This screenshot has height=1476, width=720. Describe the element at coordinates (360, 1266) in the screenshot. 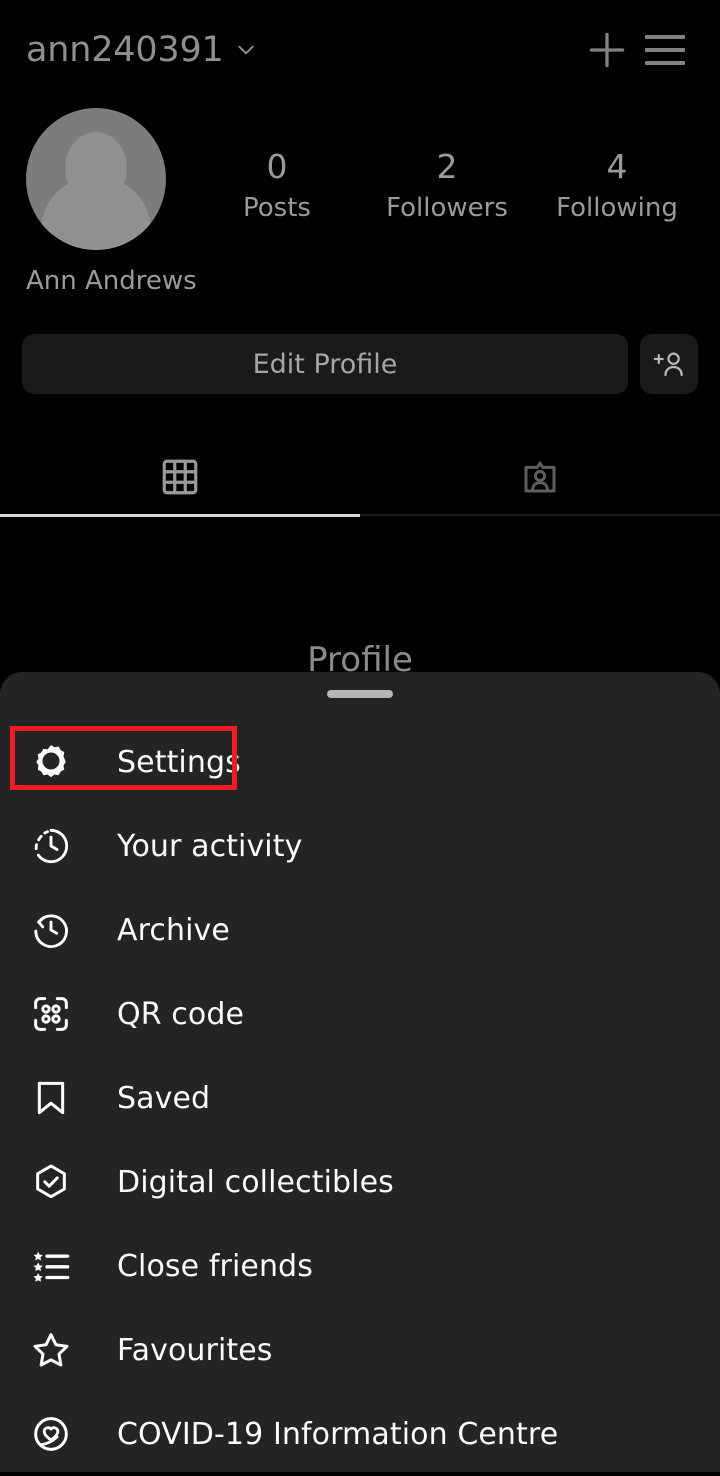

I see `menu-item-close-friends: Close friends` at that location.